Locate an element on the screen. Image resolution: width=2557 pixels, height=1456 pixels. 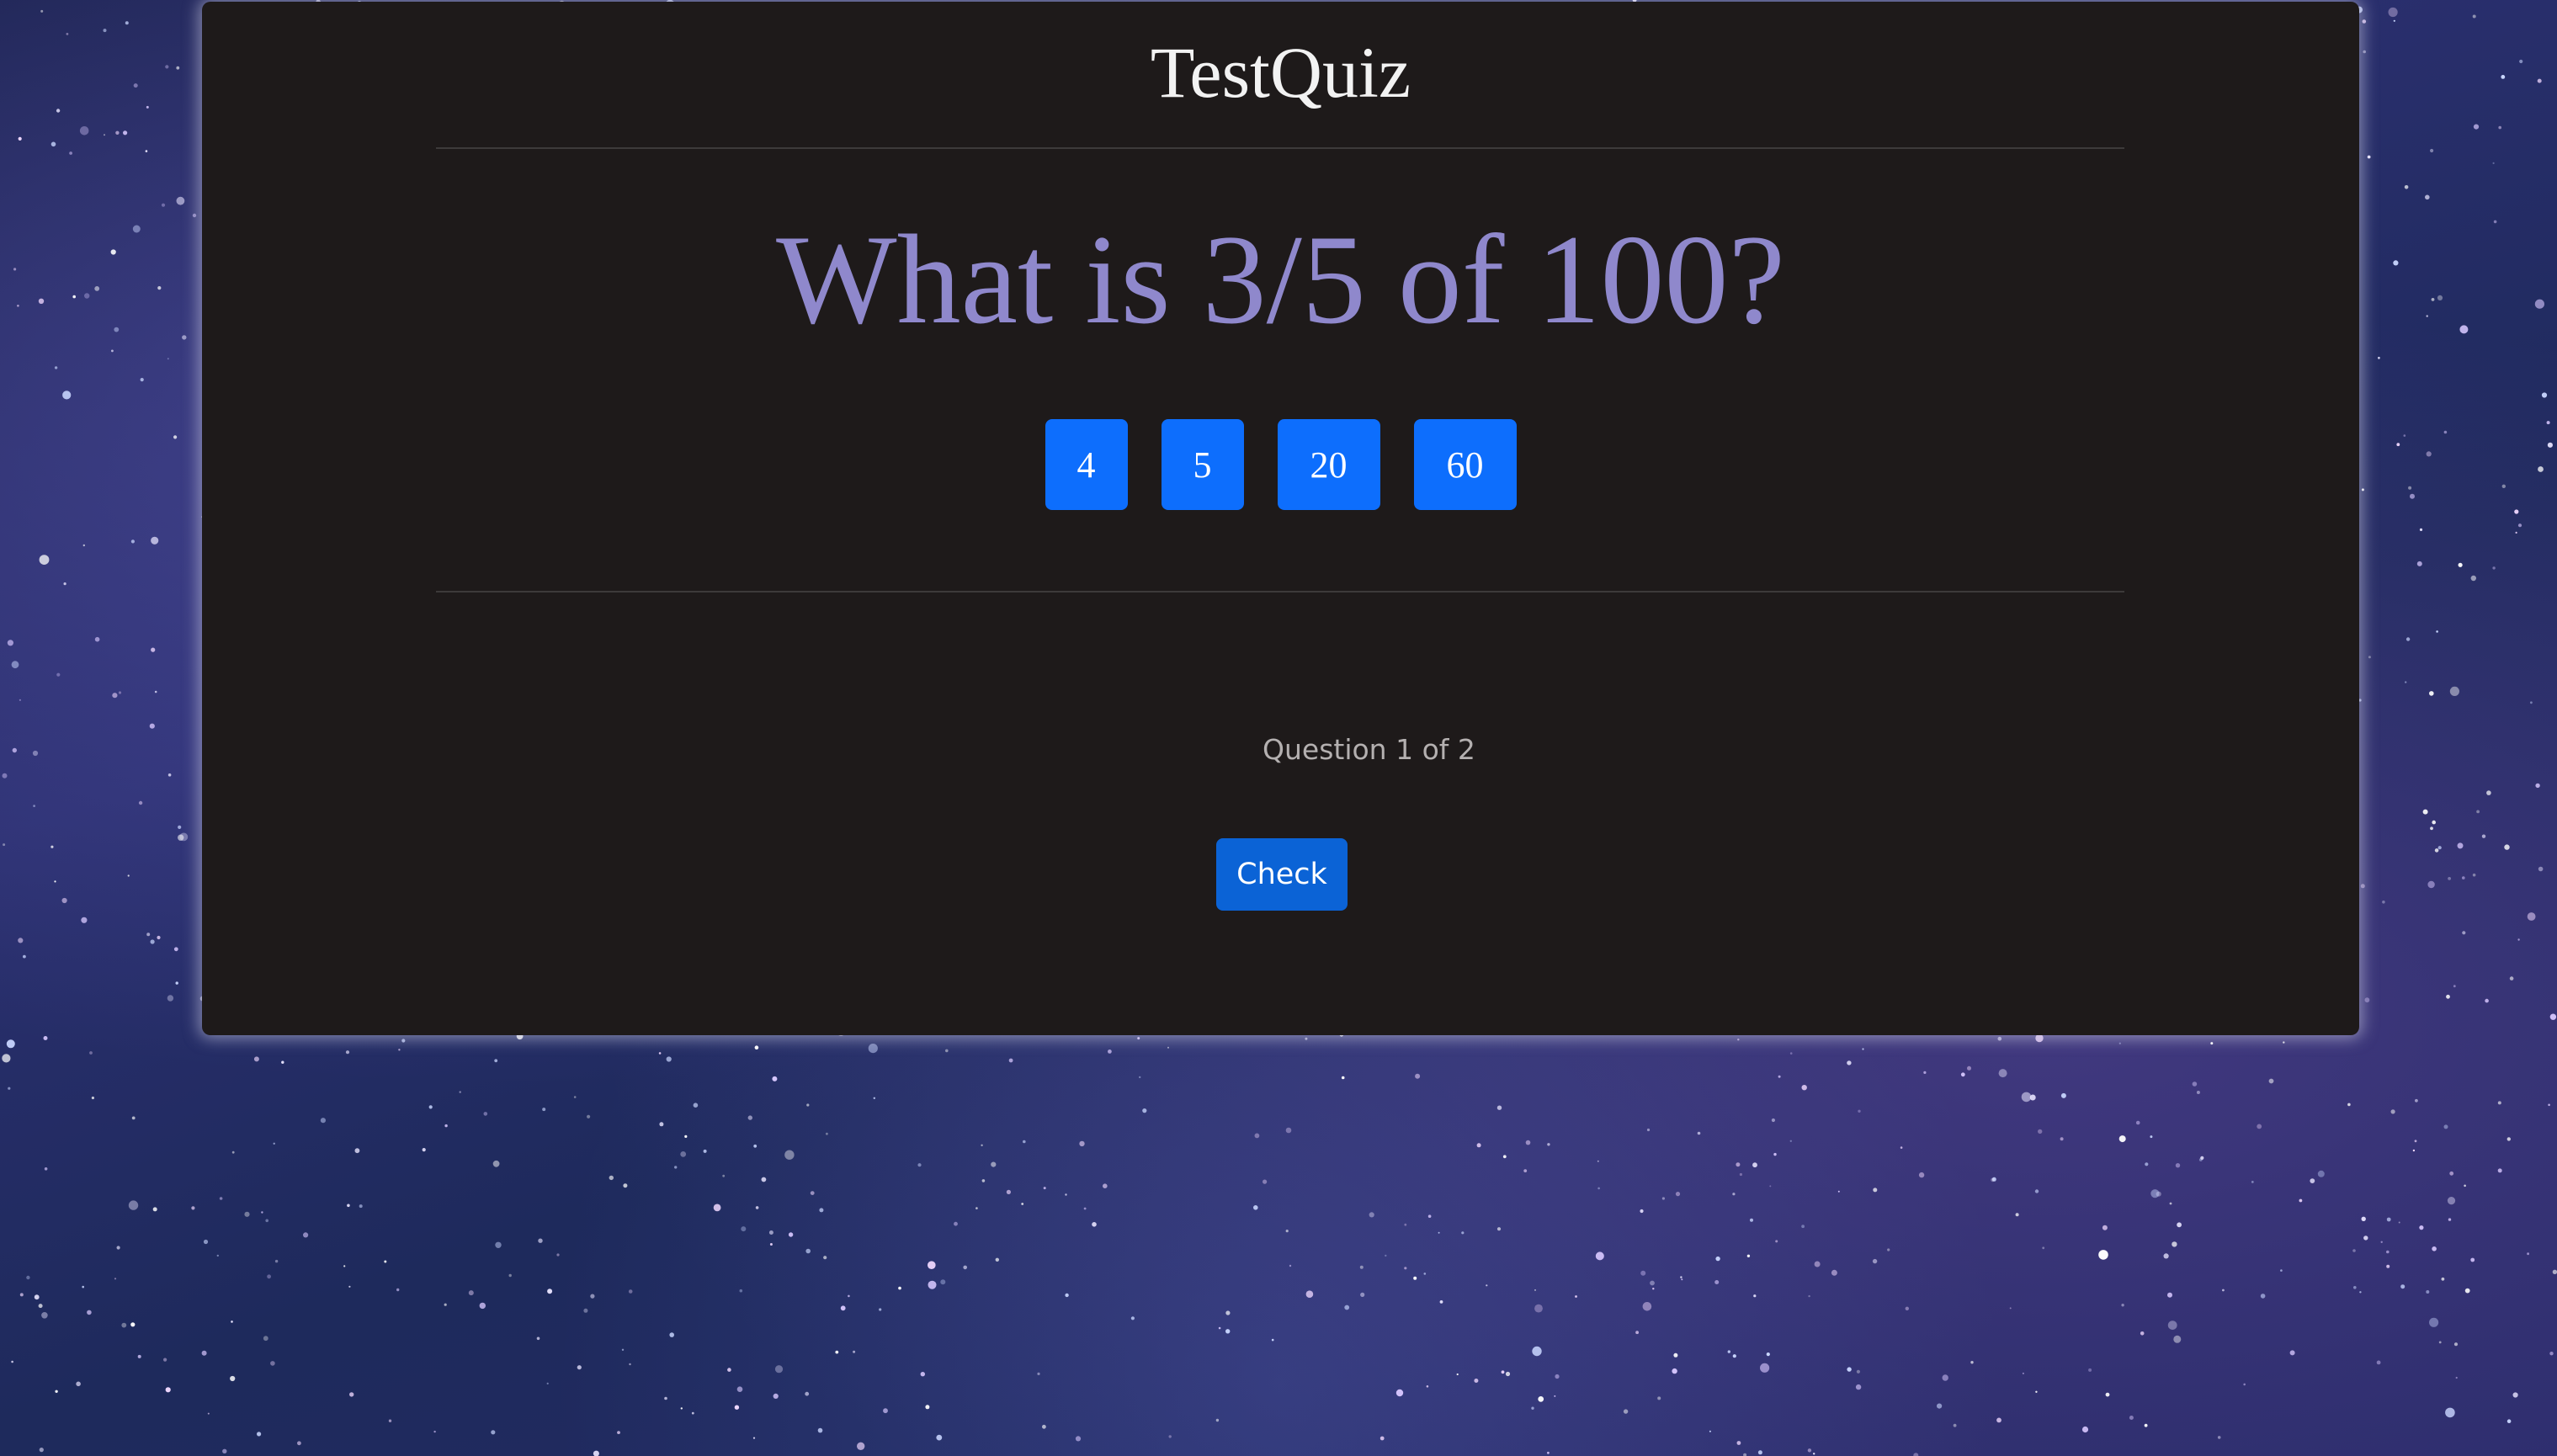
question-text: What is 3/5 of 100? is located at coordinates (1280, 279).